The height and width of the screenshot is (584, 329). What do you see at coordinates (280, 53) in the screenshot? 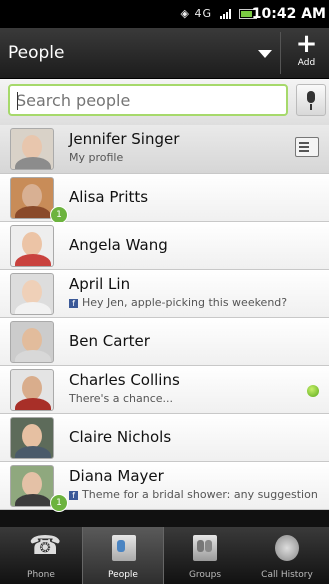
I see `divider` at bounding box center [280, 53].